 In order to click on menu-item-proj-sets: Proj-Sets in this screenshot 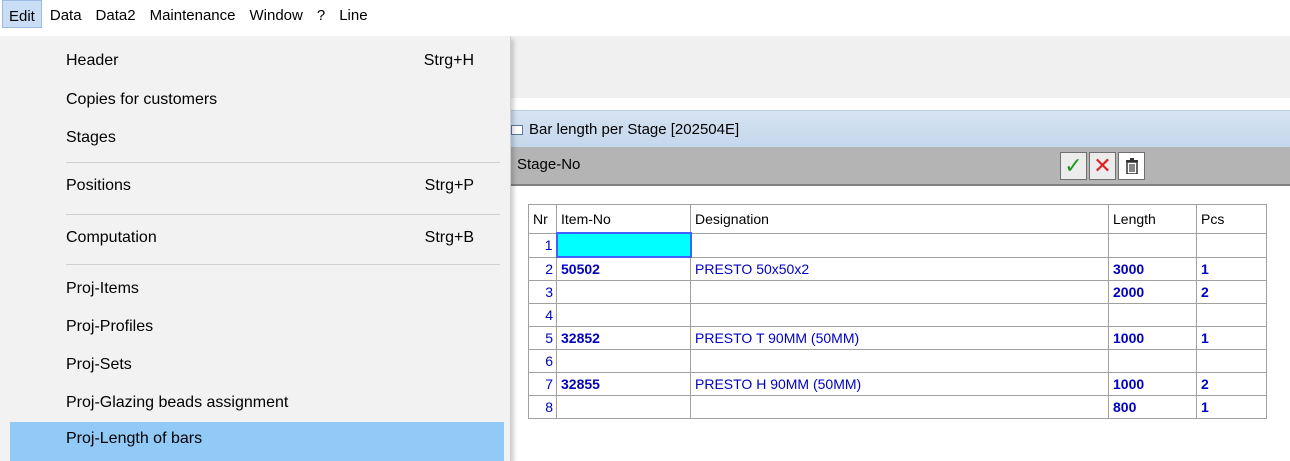, I will do `click(257, 366)`.